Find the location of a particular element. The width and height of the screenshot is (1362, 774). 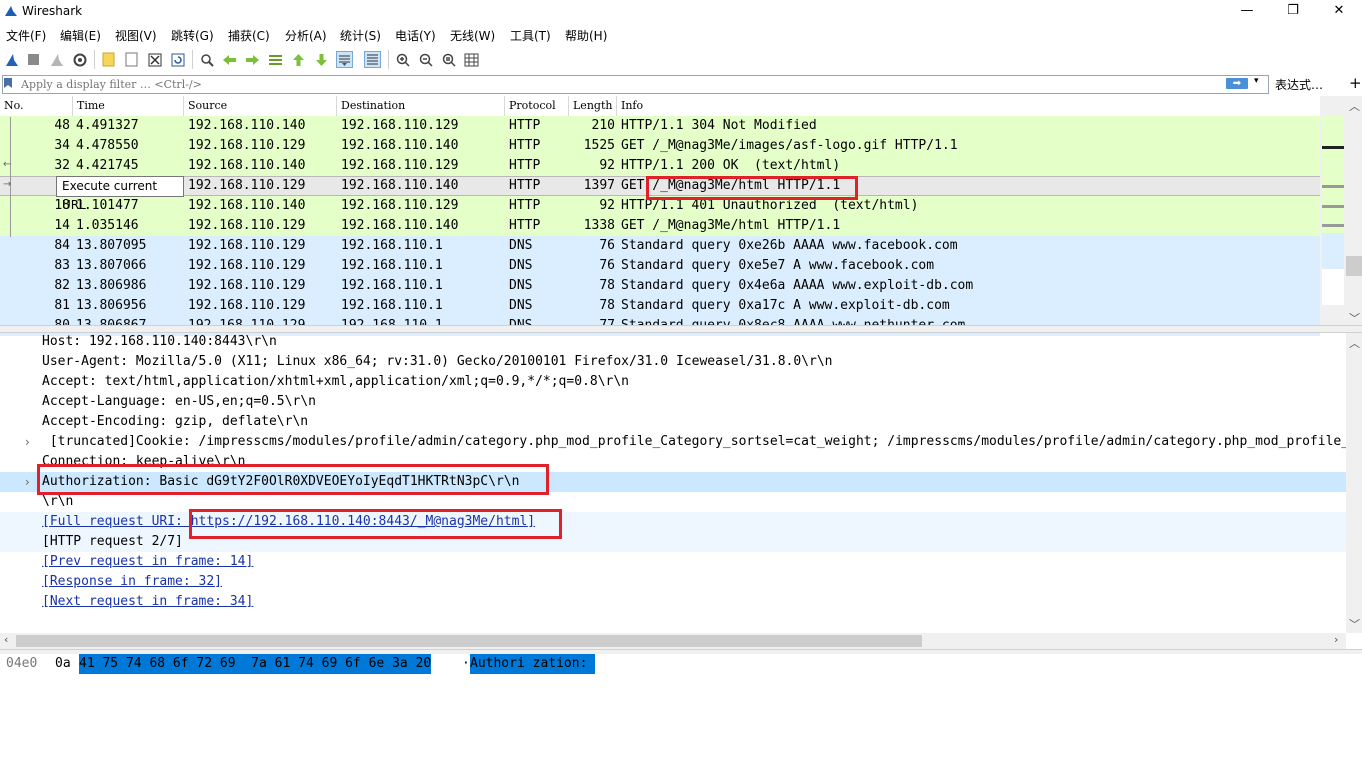

byte-ascii-selected: Authori zation: is located at coordinates (533, 664).